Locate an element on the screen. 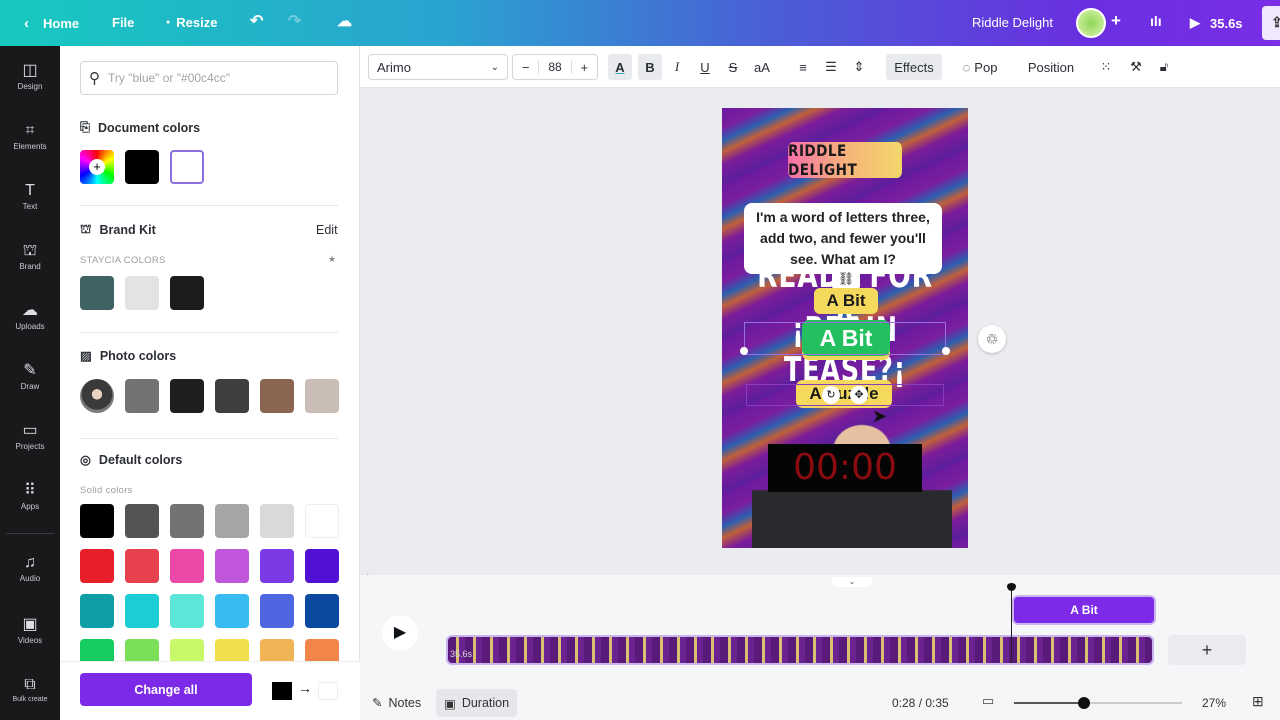  design-title: Riddle Delight is located at coordinates (1012, 22).